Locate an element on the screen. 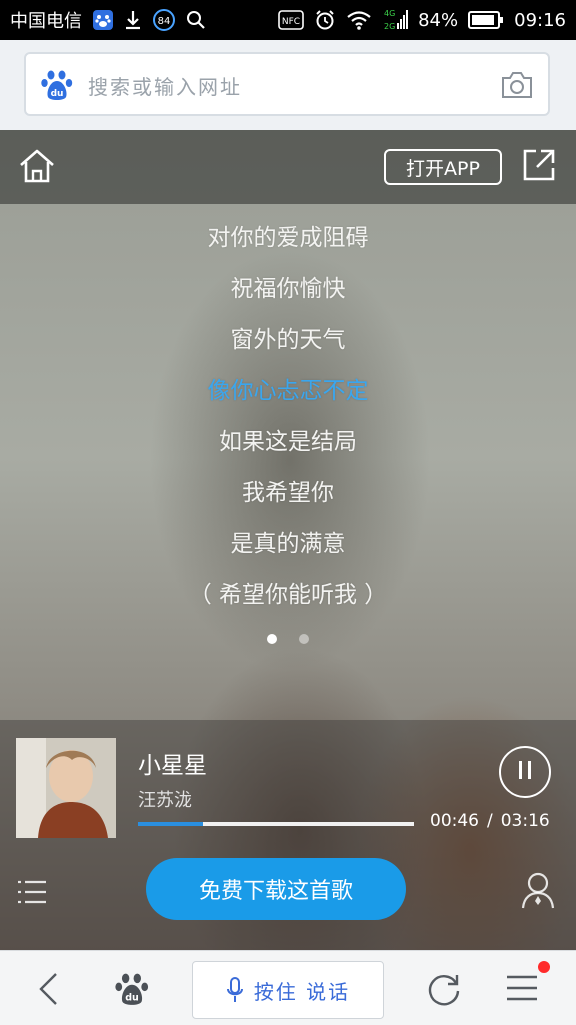  status-bar: 中国电信 84 NFC 4G 2G 84% 09:16 is located at coordinates (288, 20).